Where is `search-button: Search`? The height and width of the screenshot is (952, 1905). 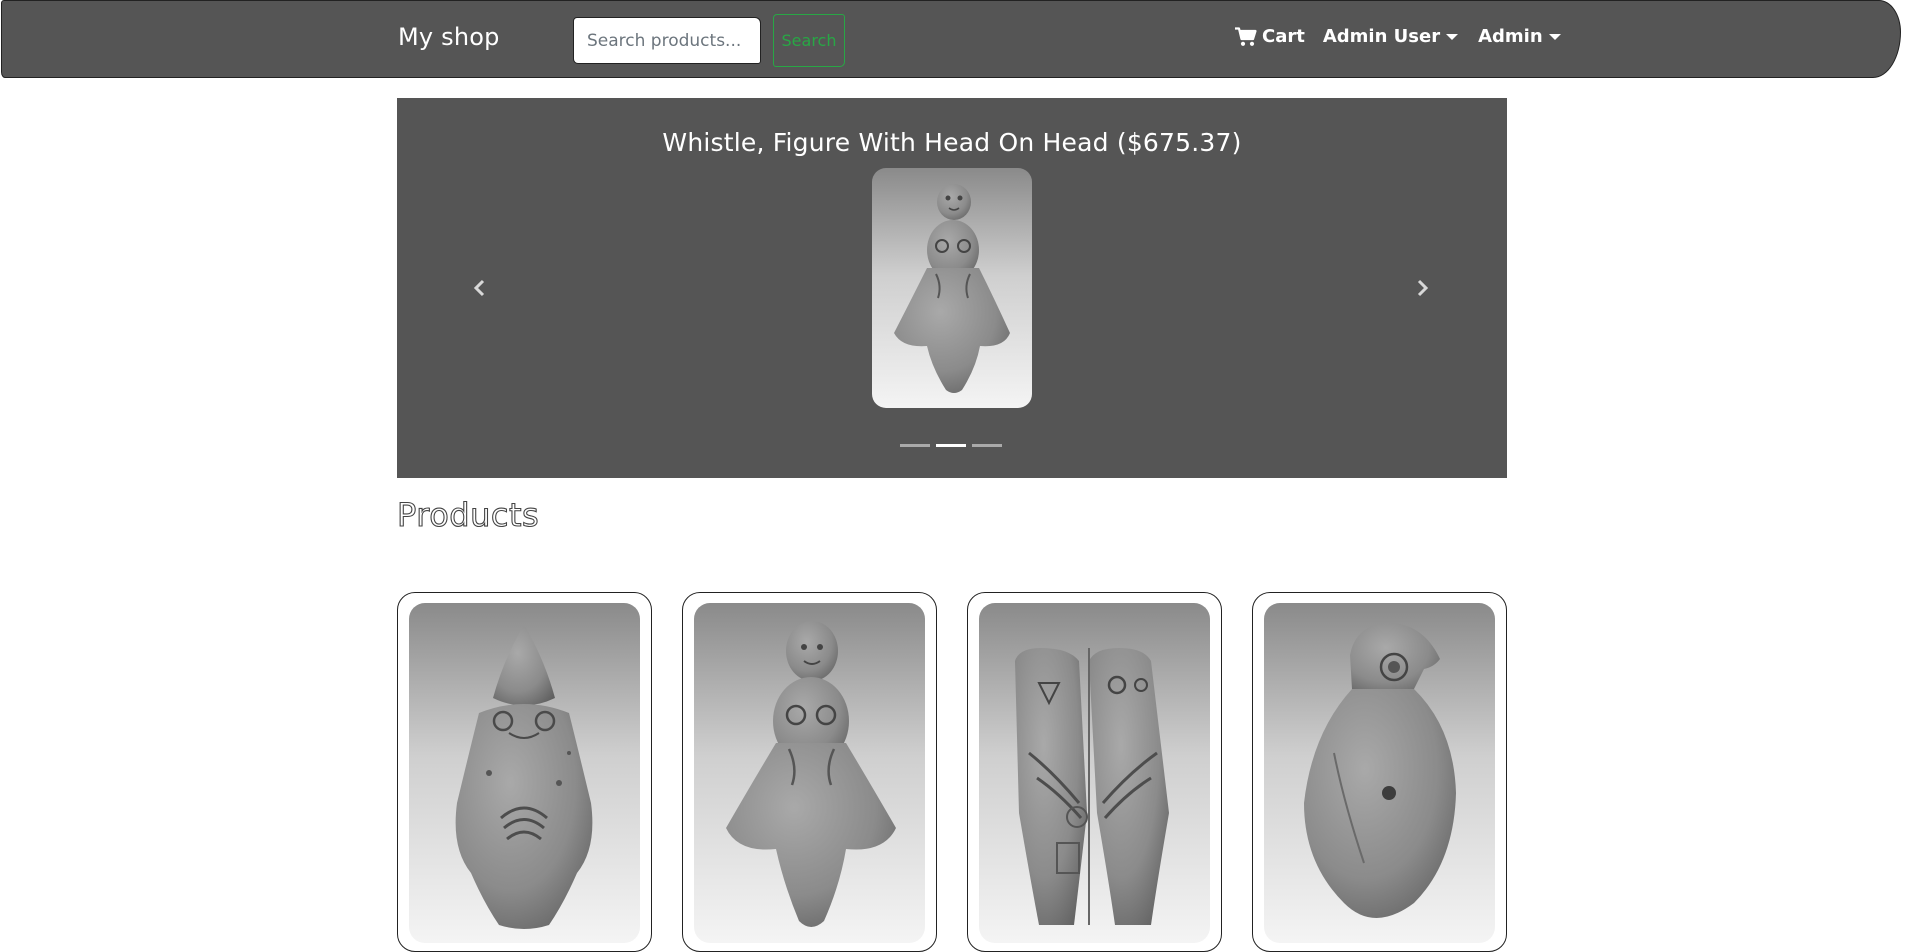
search-button: Search is located at coordinates (809, 40).